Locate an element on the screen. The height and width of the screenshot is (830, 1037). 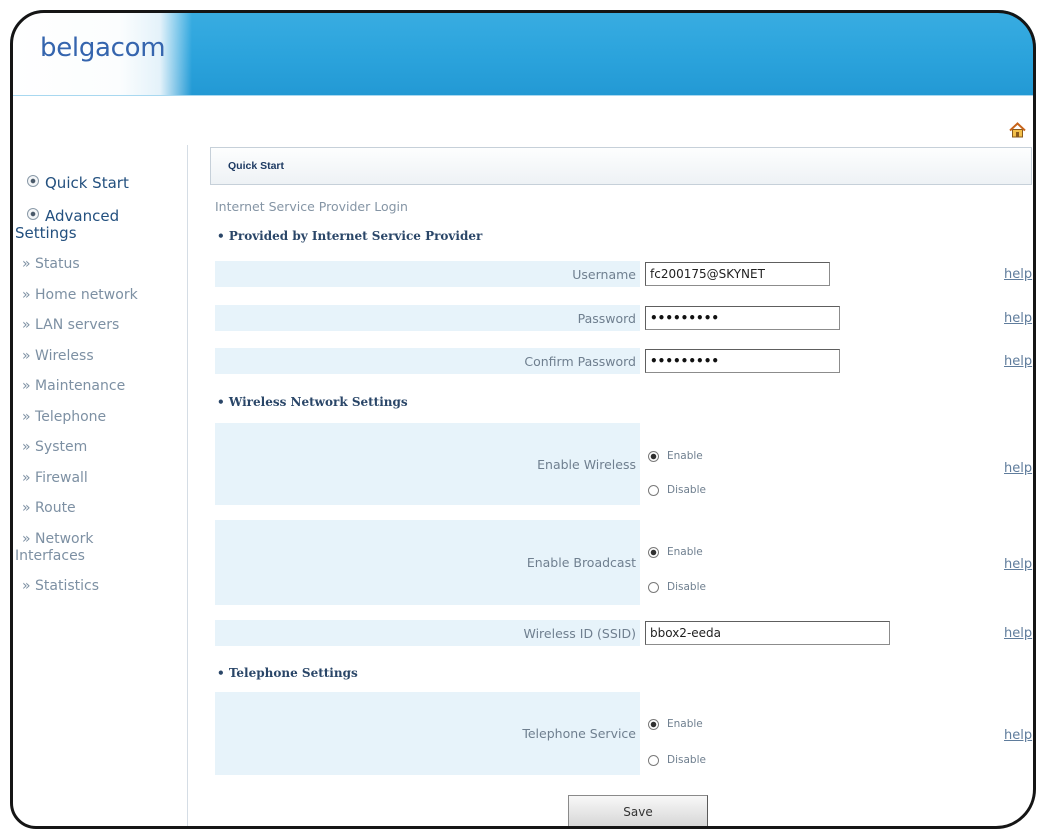
sidebar-item-system: » System is located at coordinates (85, 447).